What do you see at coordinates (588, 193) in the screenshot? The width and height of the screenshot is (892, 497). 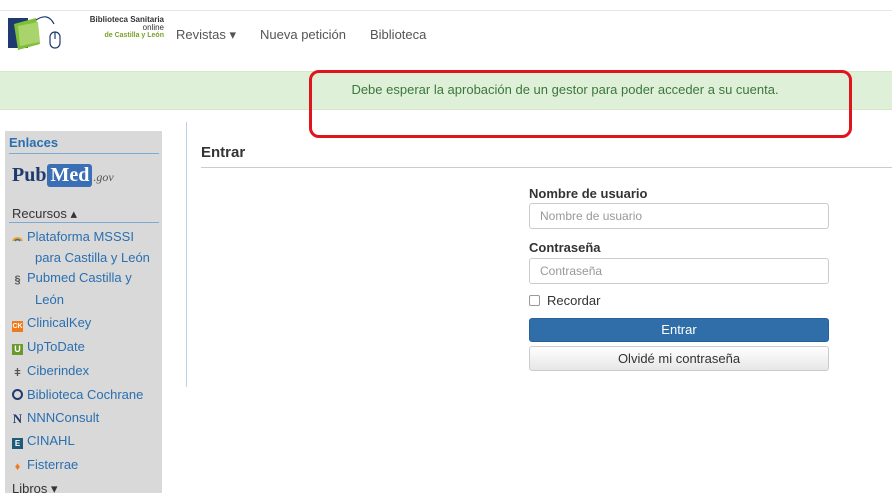 I see `username-label: Nombre de usuario` at bounding box center [588, 193].